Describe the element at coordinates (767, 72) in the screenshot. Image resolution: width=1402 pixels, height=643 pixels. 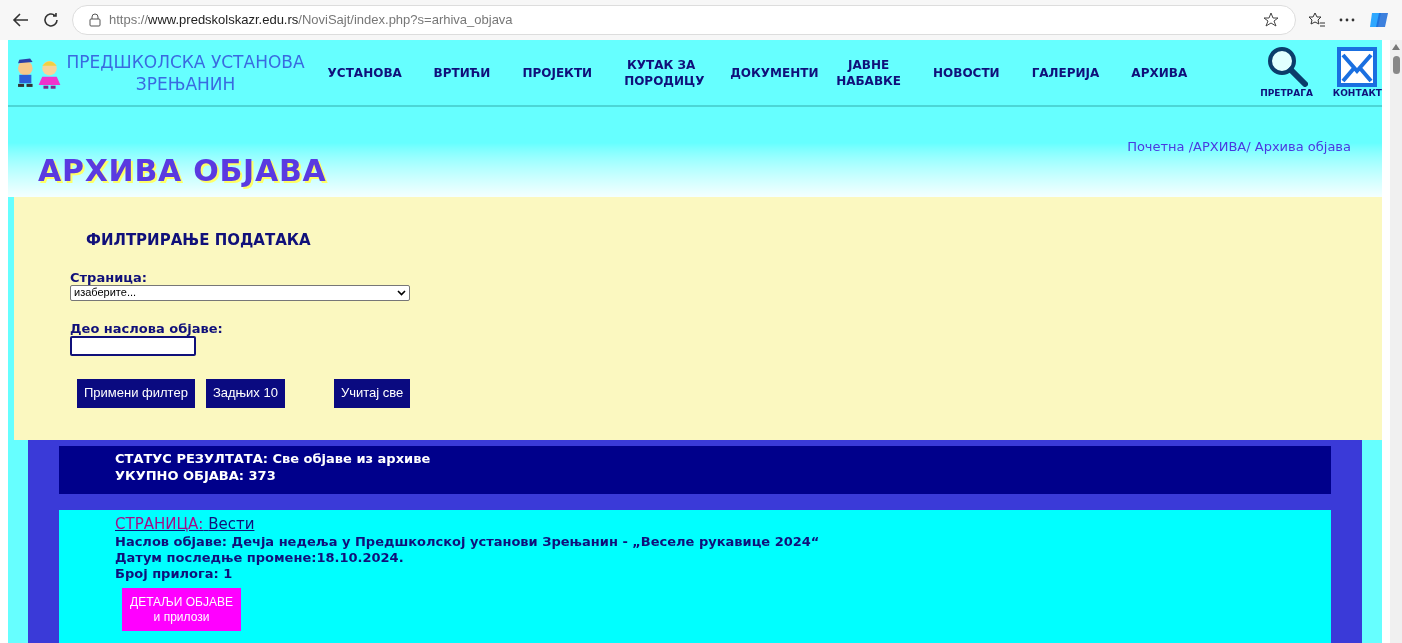
I see `nav-link: ДОКУМЕНТИ` at that location.